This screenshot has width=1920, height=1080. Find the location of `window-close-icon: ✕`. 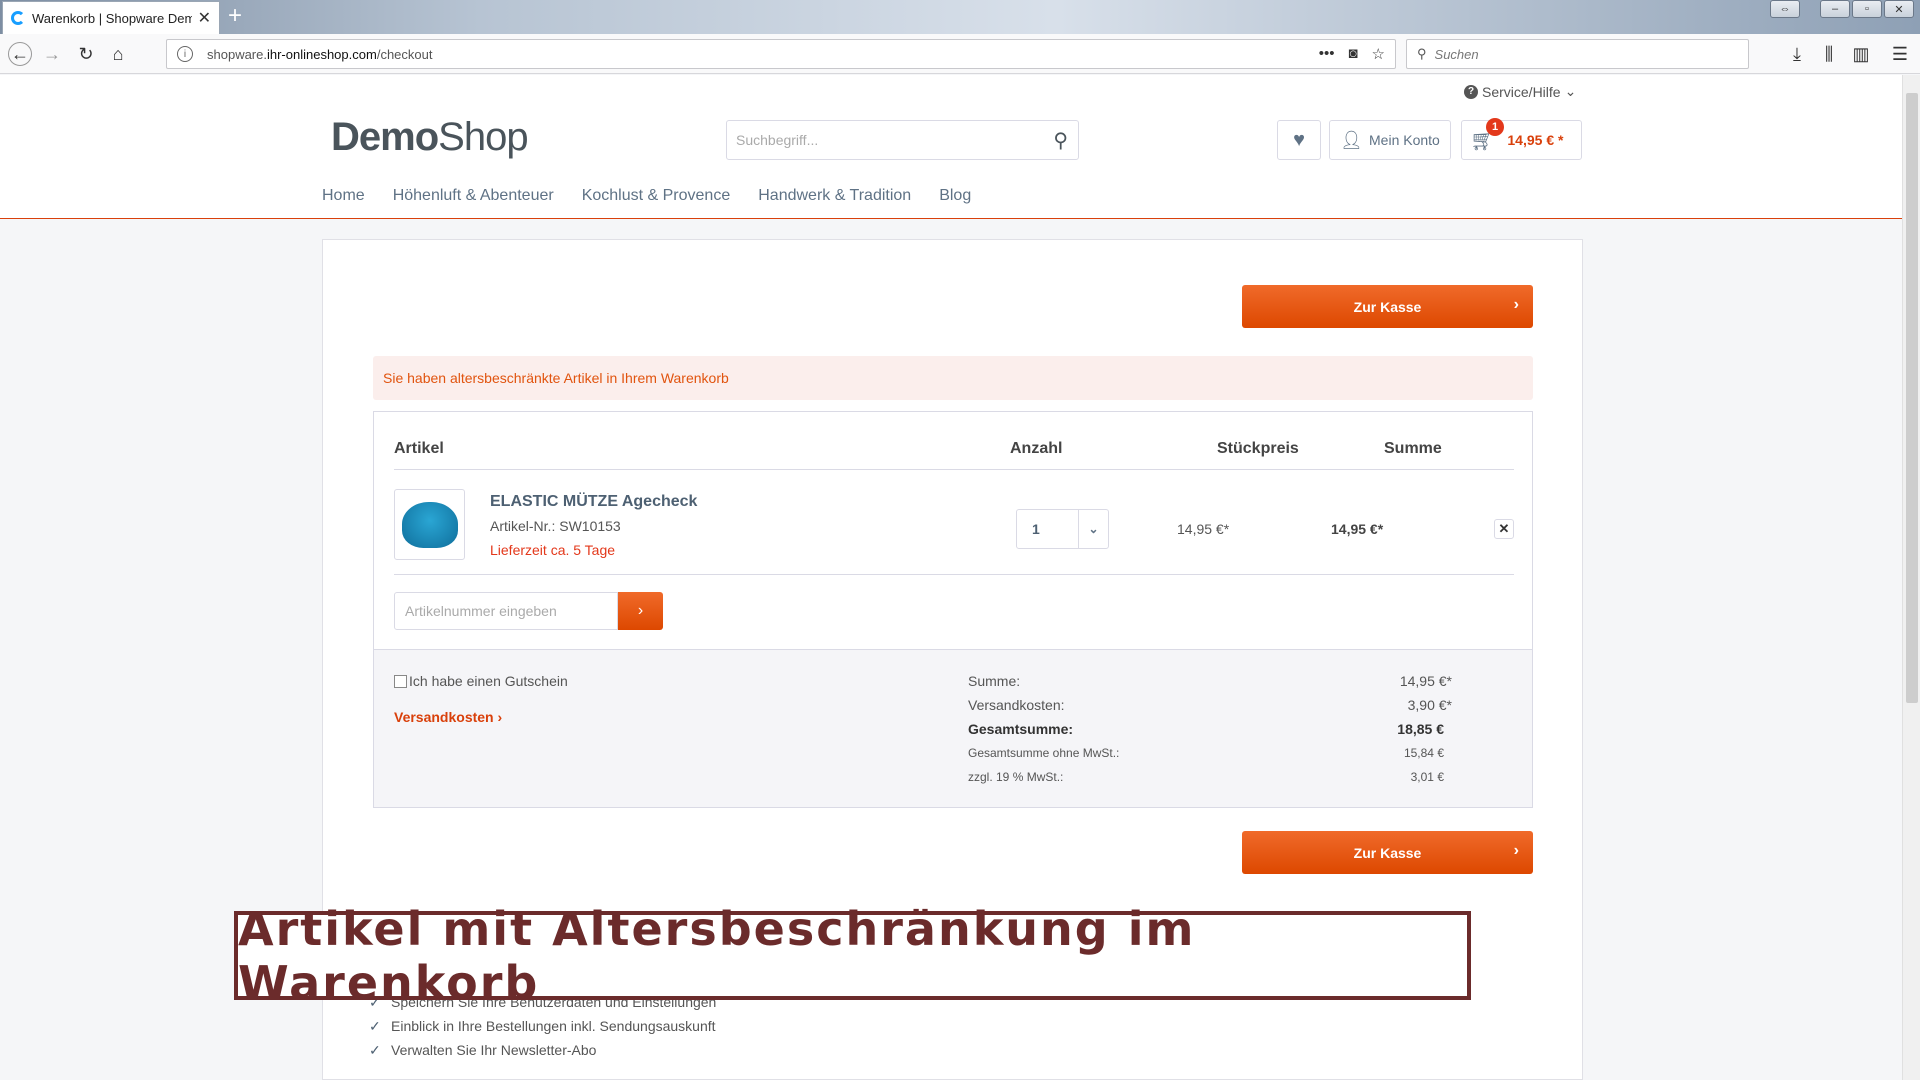

window-close-icon: ✕ is located at coordinates (1899, 9).